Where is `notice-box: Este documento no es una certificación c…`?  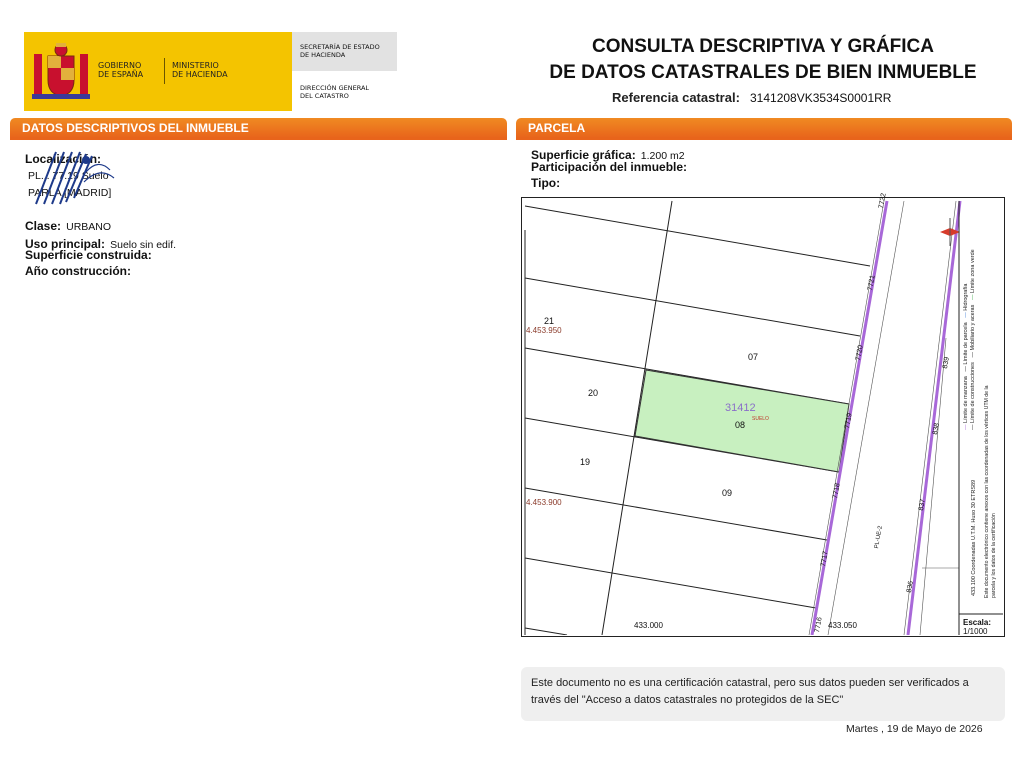 notice-box: Este documento no es una certificación c… is located at coordinates (763, 694).